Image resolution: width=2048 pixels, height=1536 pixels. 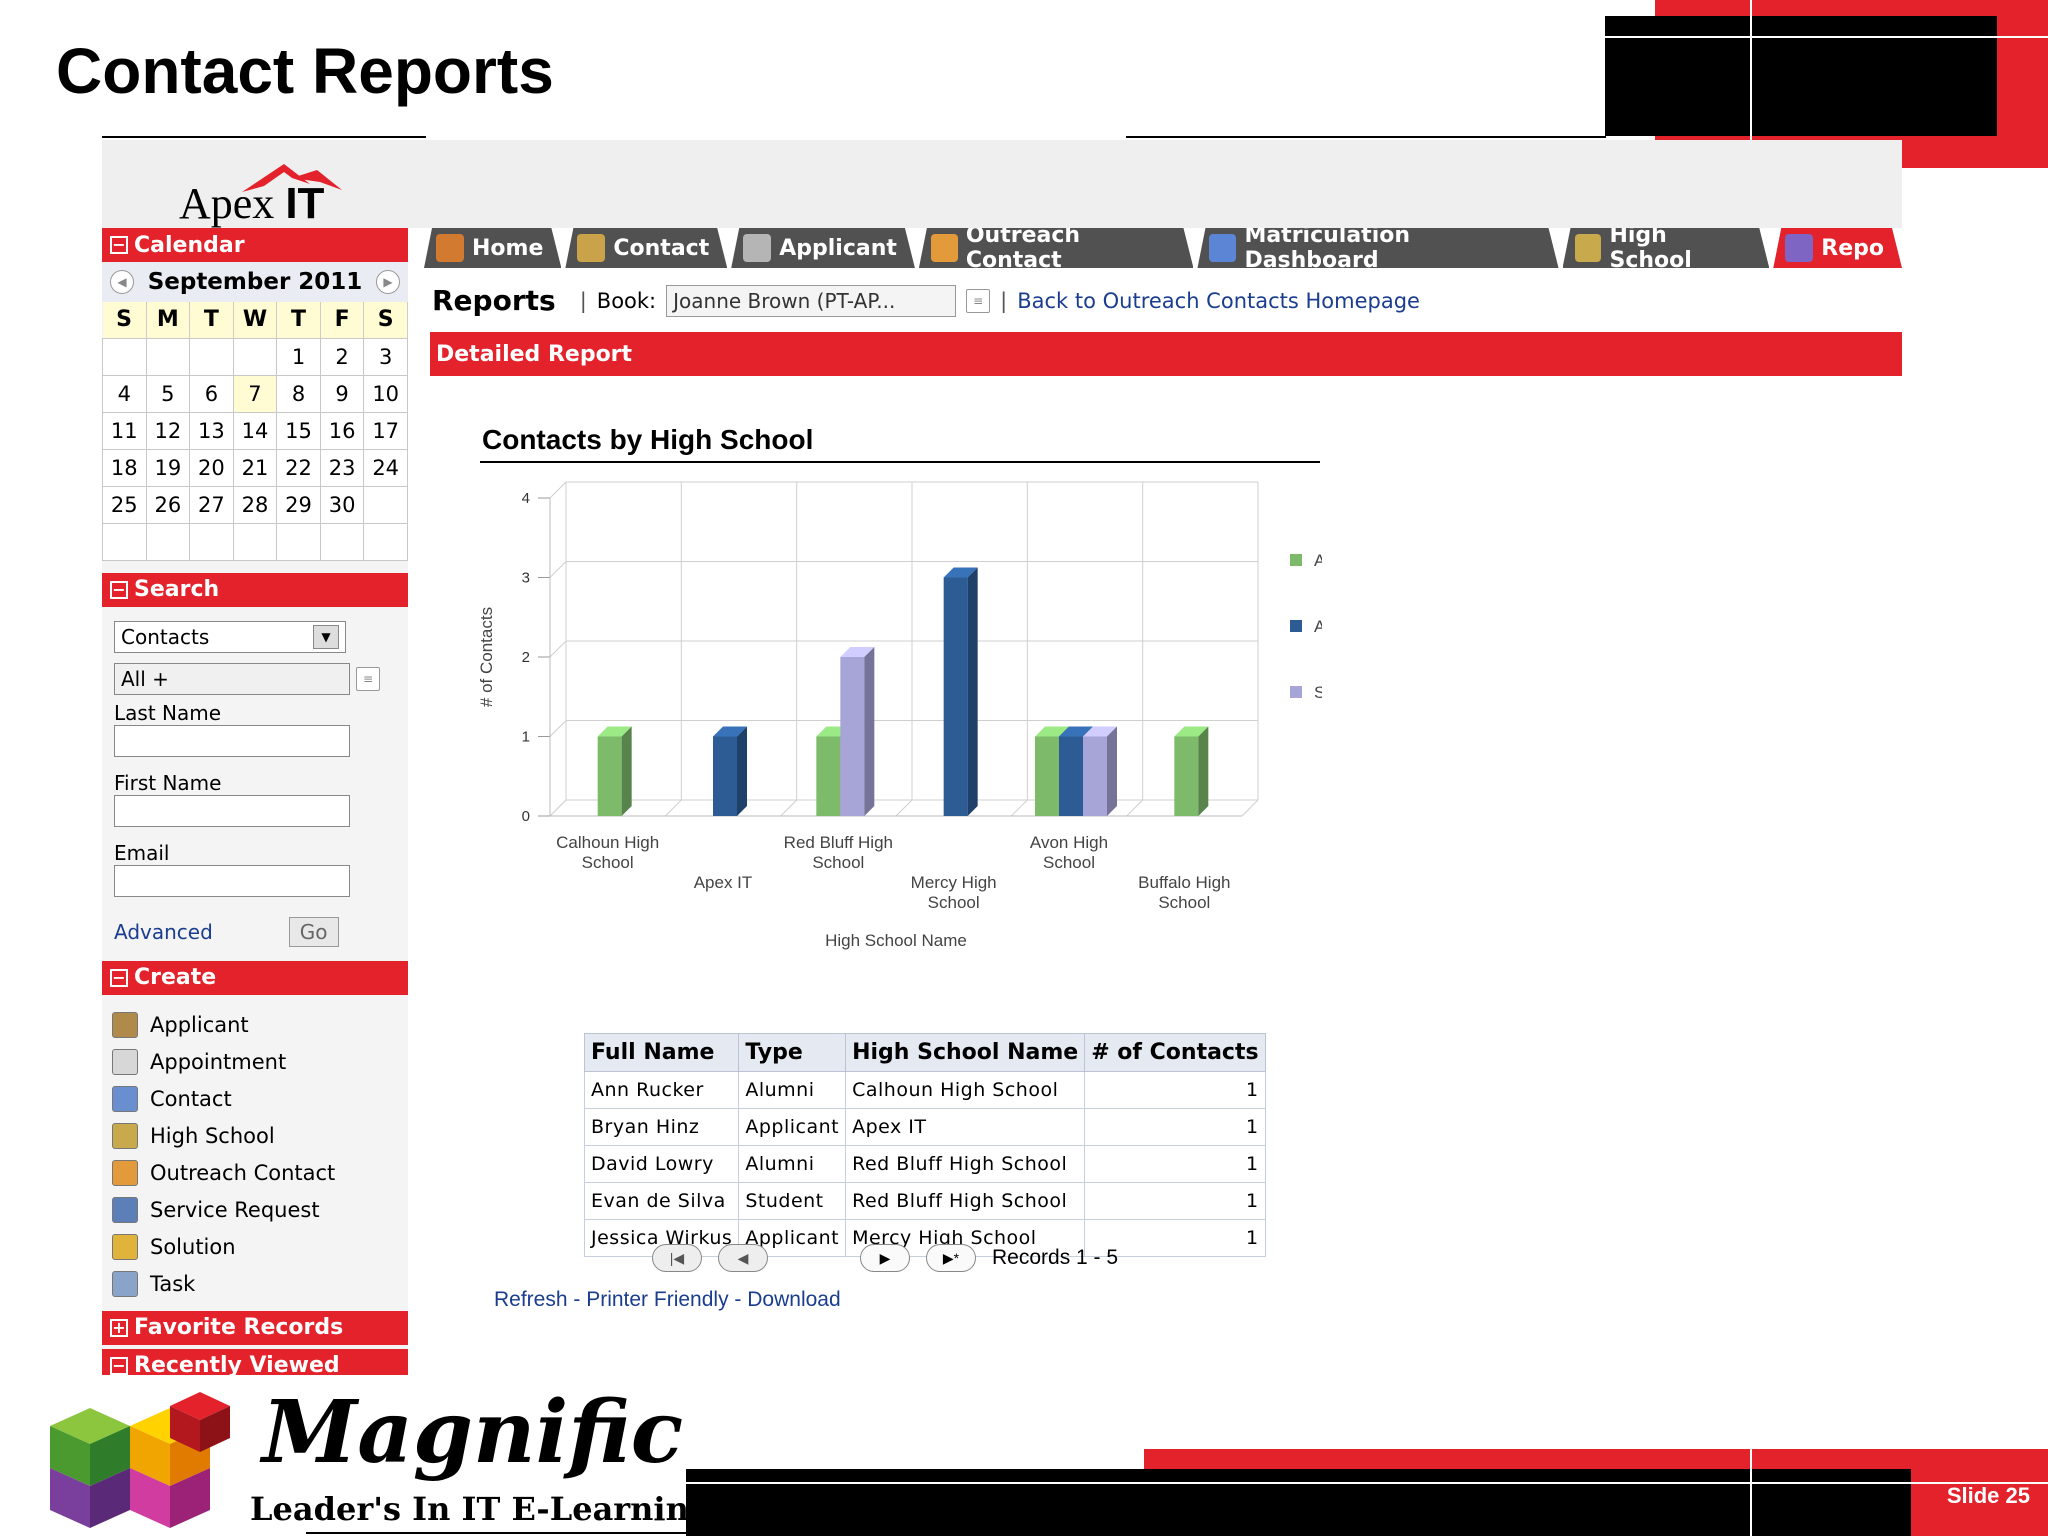 What do you see at coordinates (255, 1025) in the screenshot?
I see `create-item-applicant: Applicant` at bounding box center [255, 1025].